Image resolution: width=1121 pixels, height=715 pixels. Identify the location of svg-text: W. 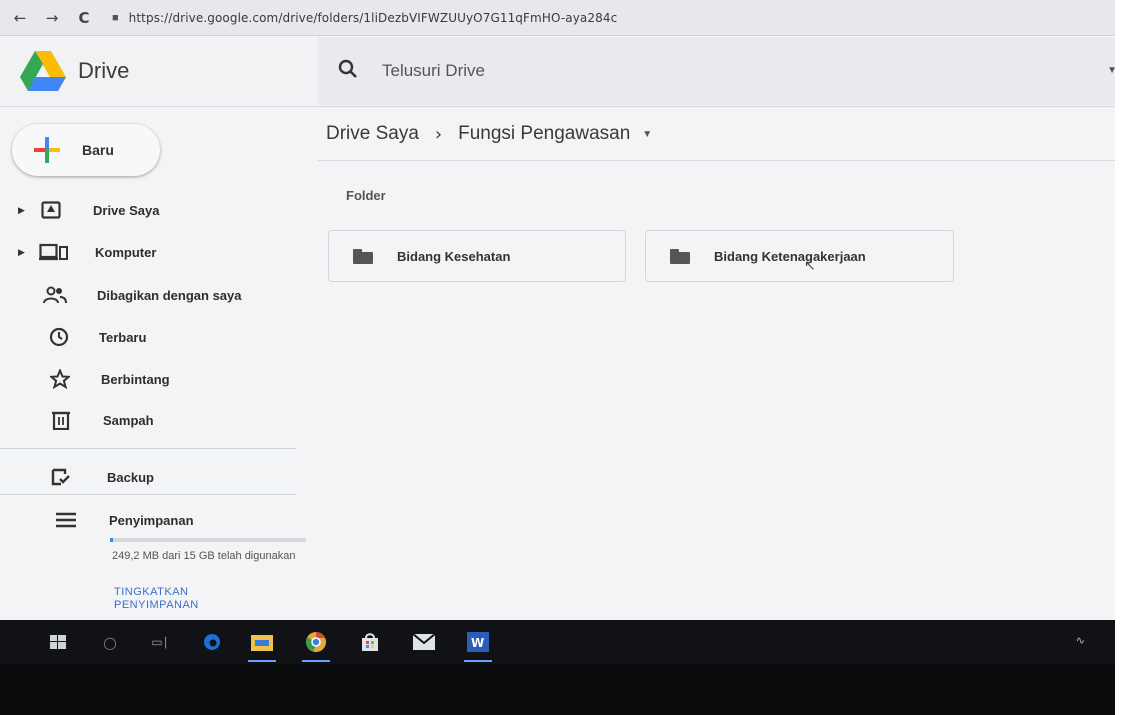
(477, 643).